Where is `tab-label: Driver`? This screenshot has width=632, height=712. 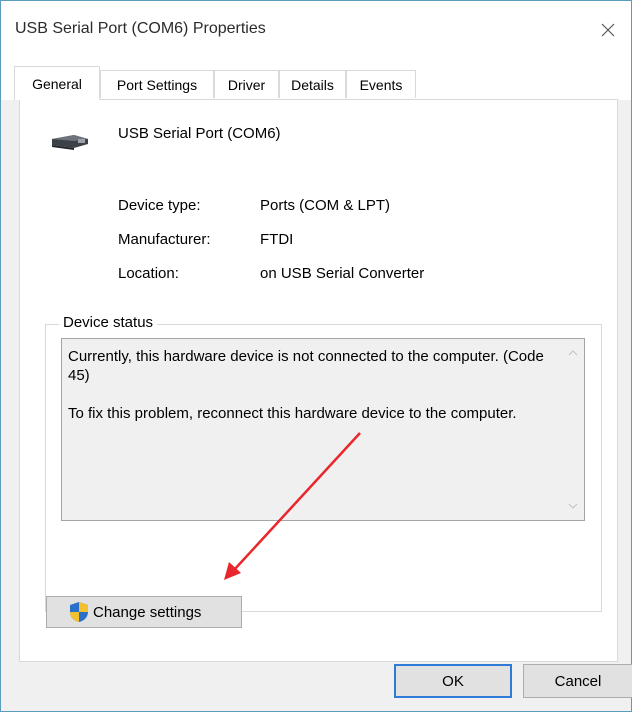 tab-label: Driver is located at coordinates (246, 84).